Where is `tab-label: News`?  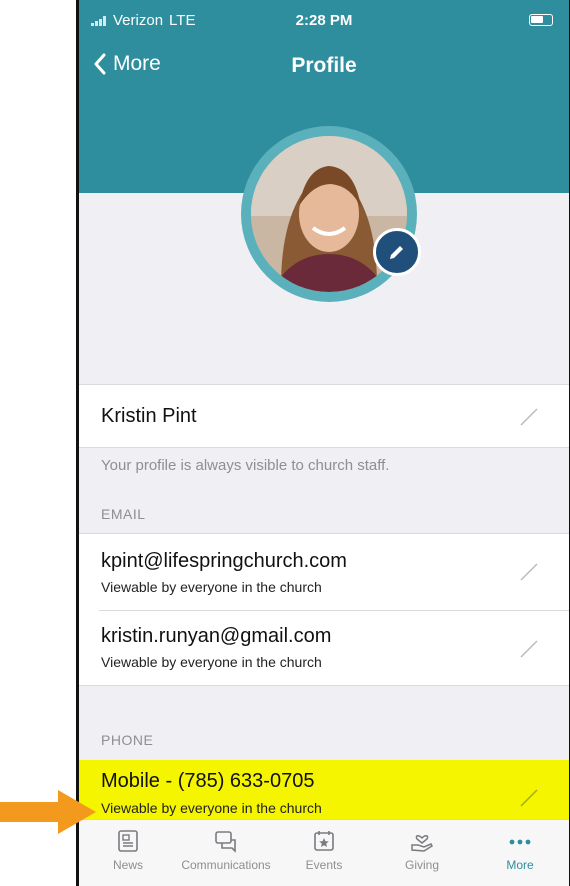
tab-label: News is located at coordinates (127, 865).